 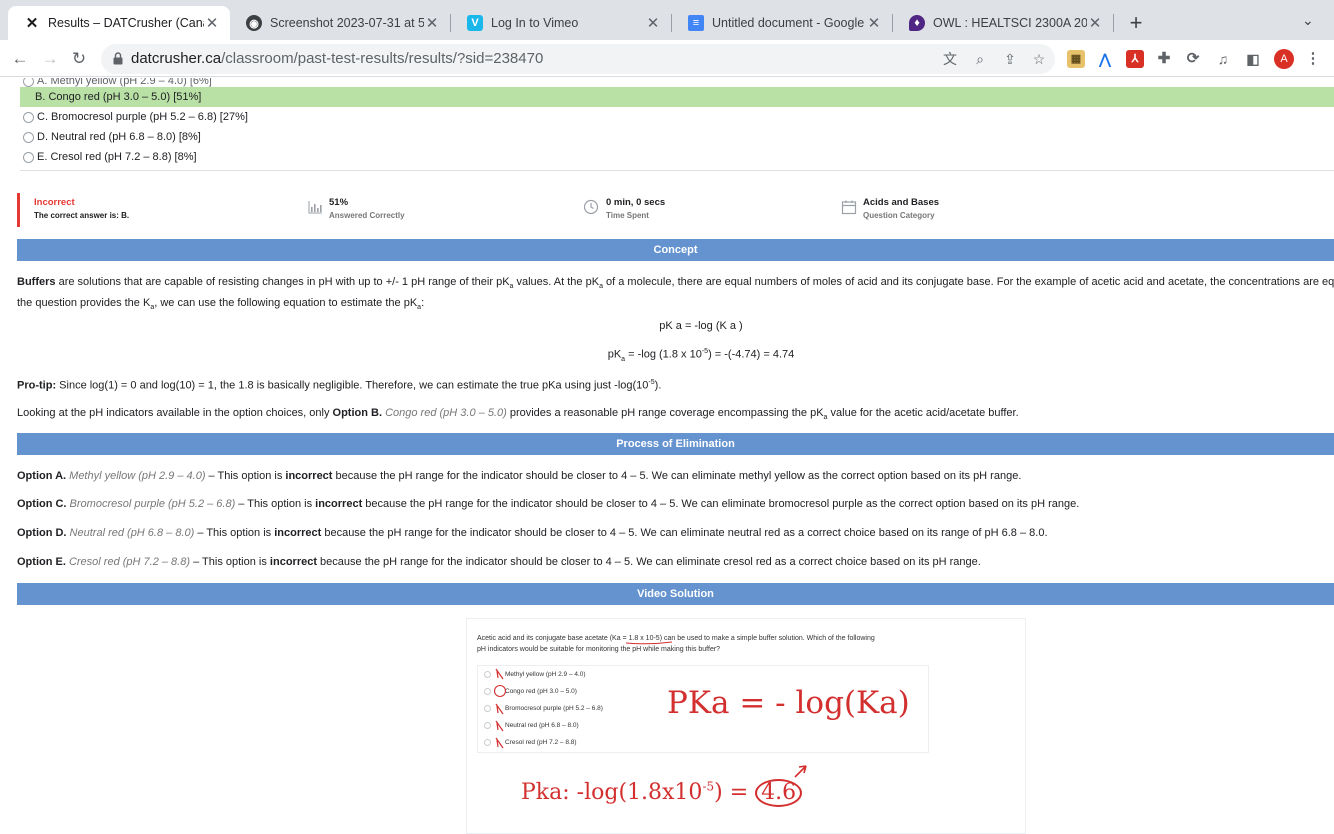 I want to click on screenshot-icon: ◉, so click(x=254, y=23).